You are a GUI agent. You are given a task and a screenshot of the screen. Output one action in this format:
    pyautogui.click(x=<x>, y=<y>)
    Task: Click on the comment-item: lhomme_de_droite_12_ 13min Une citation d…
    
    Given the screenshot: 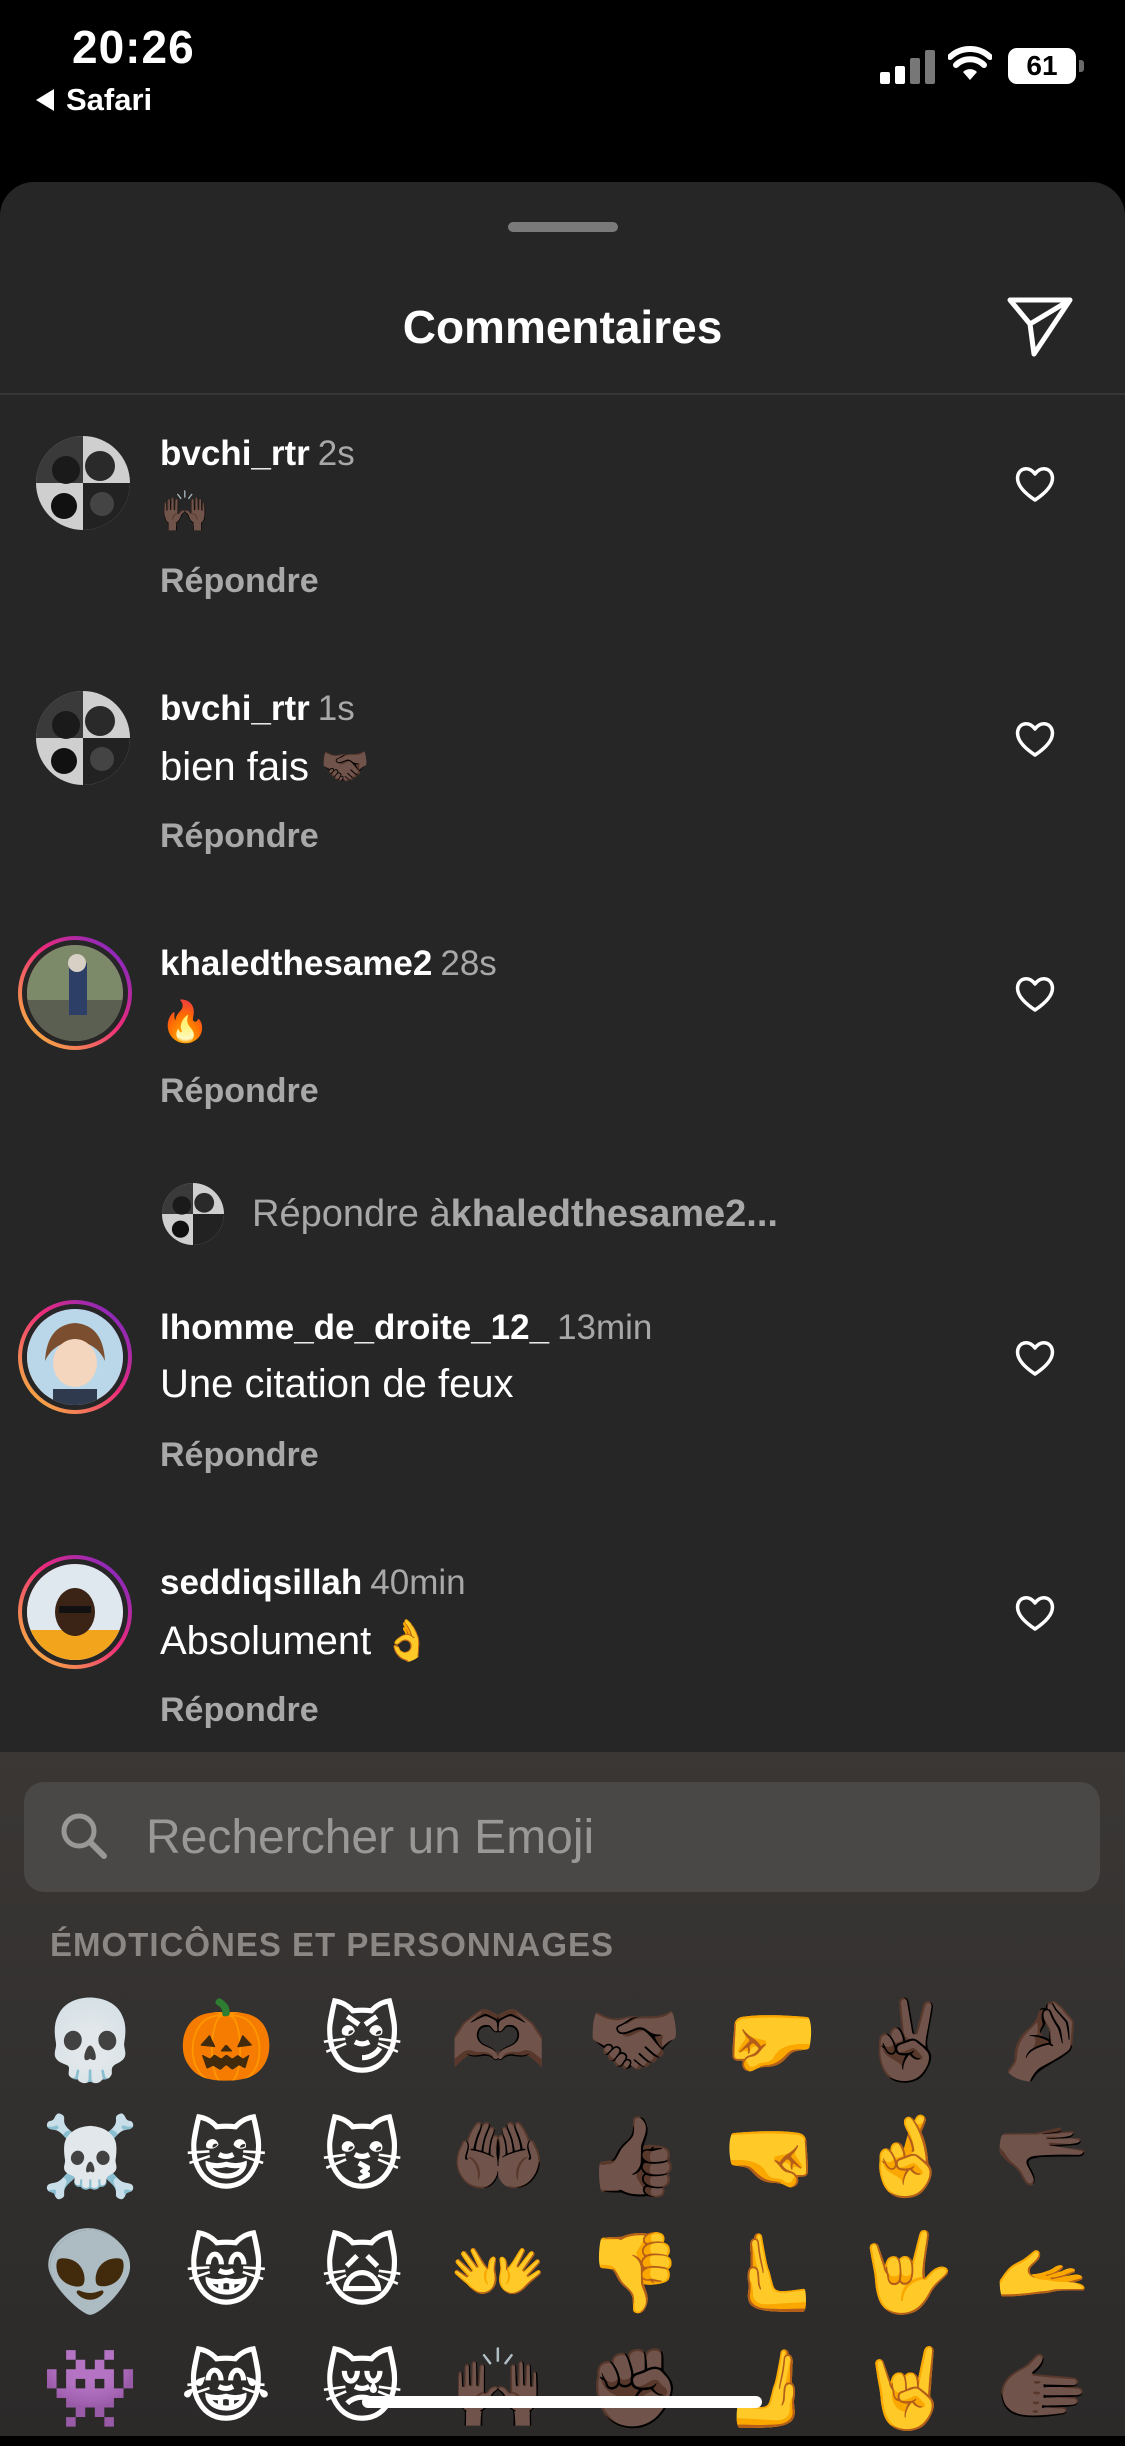 What is the action you would take?
    pyautogui.click(x=562, y=1413)
    